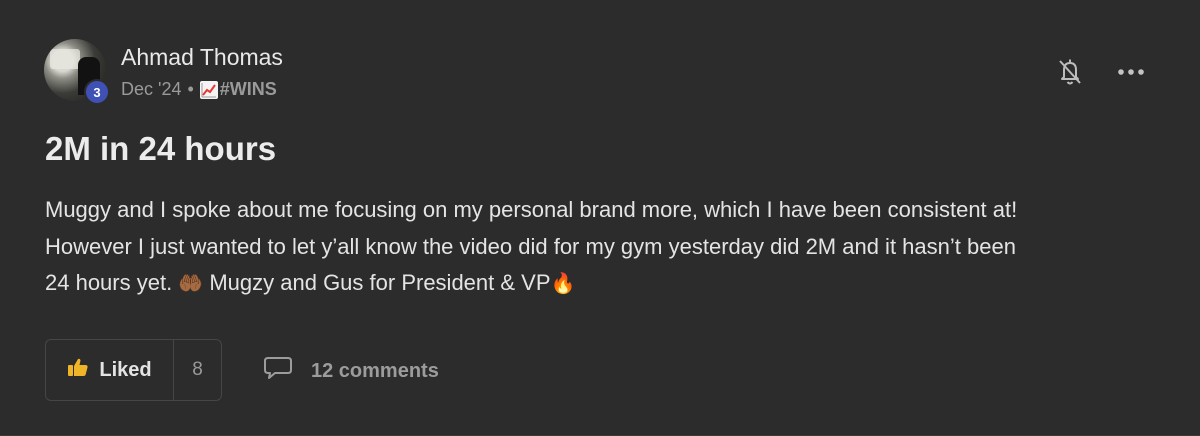 The image size is (1200, 436). What do you see at coordinates (151, 89) in the screenshot?
I see `post-date: Dec '24` at bounding box center [151, 89].